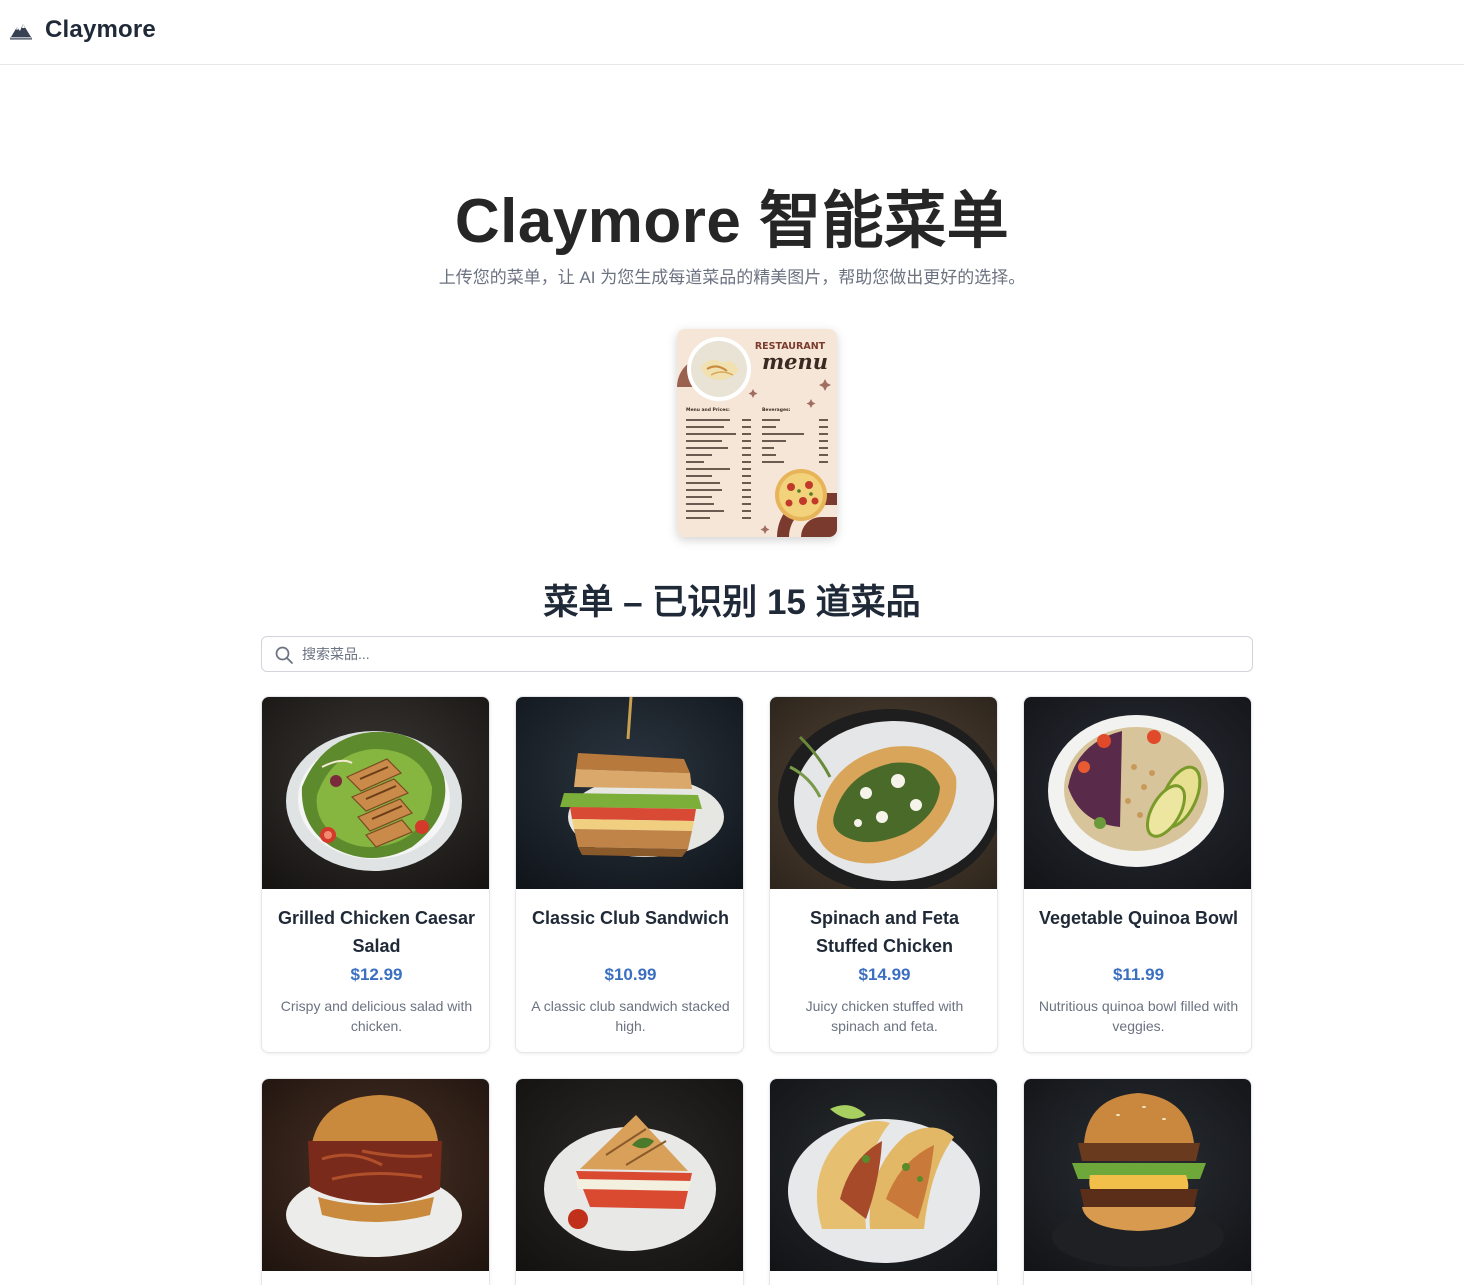 The width and height of the screenshot is (1464, 1285). What do you see at coordinates (732, 602) in the screenshot?
I see `menu-section-title: 菜单 – 已识别 15 道菜品` at bounding box center [732, 602].